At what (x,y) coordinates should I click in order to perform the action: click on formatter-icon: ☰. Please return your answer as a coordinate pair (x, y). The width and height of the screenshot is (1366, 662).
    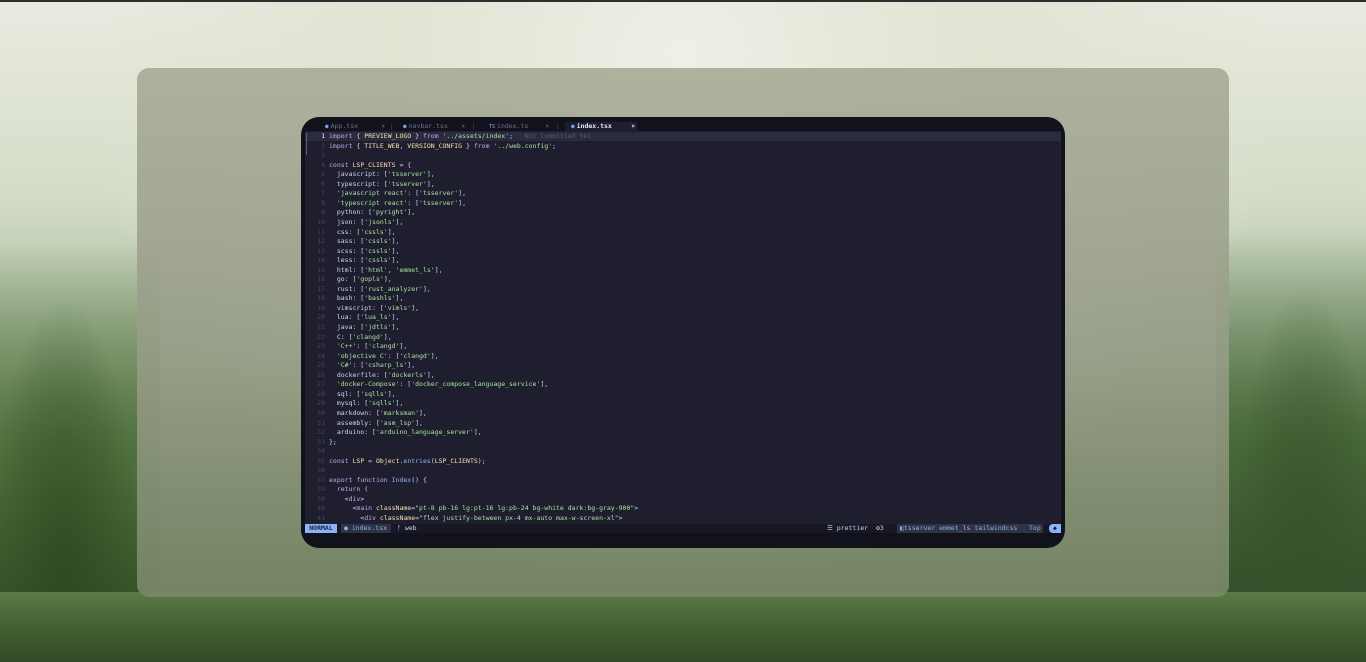
    Looking at the image, I should click on (832, 528).